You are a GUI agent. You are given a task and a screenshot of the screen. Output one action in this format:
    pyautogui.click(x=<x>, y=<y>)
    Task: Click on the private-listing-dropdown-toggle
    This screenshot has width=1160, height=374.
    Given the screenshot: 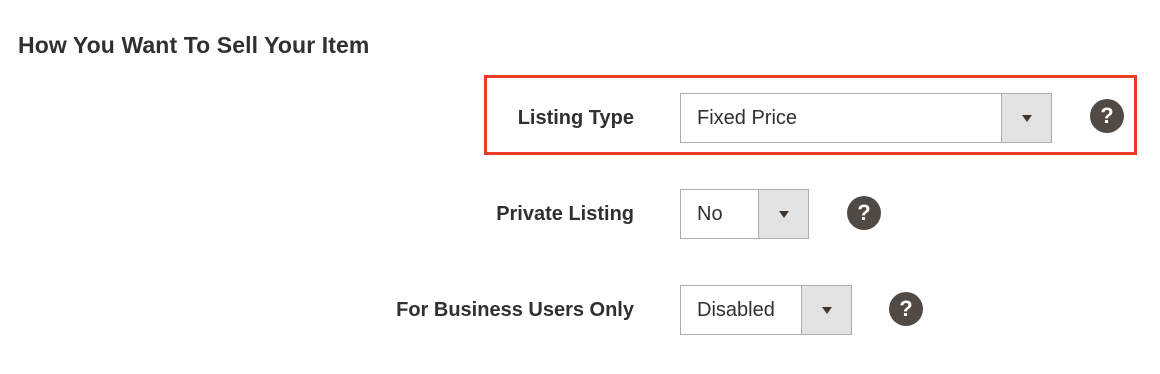 What is the action you would take?
    pyautogui.click(x=783, y=214)
    